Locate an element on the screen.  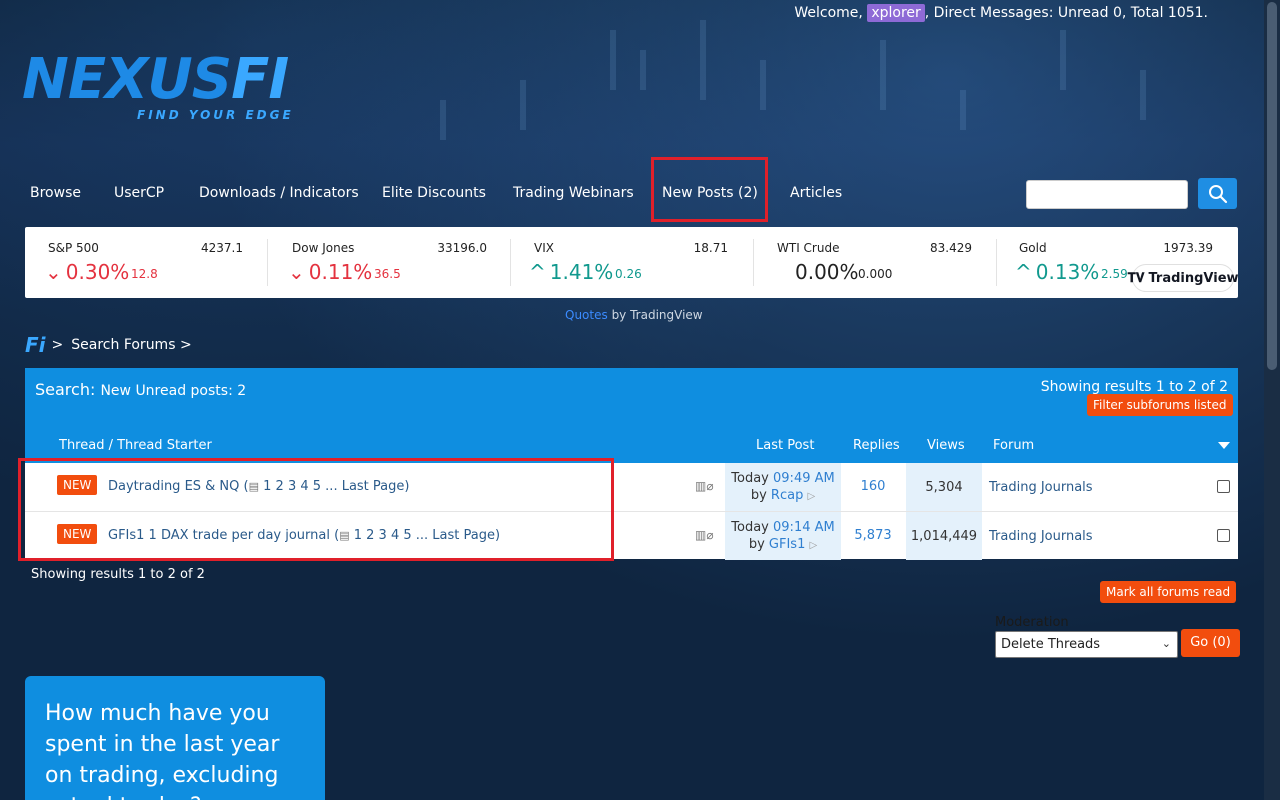
quotes-credit: Quotes by TradingView is located at coordinates (634, 315).